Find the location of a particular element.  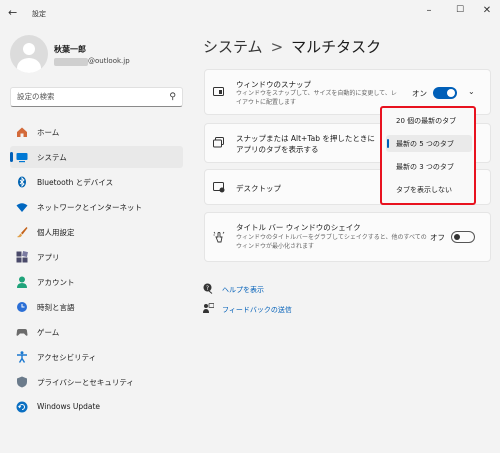

sidebar-item-apps: アプリ is located at coordinates (96, 257).